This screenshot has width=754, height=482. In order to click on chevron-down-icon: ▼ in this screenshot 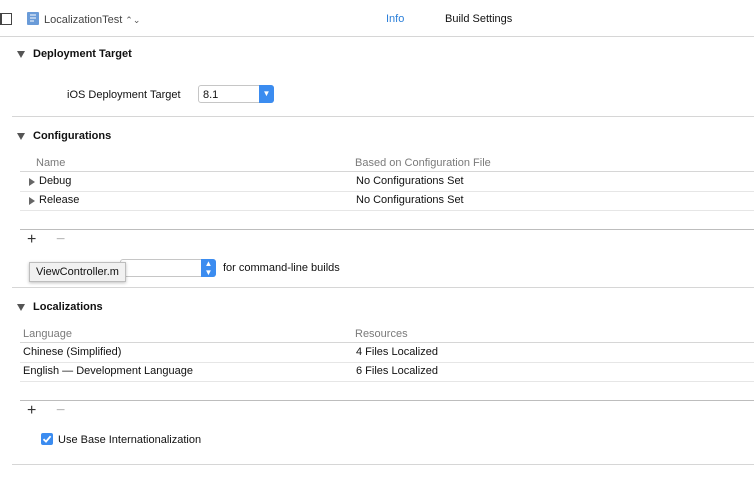, I will do `click(266, 94)`.